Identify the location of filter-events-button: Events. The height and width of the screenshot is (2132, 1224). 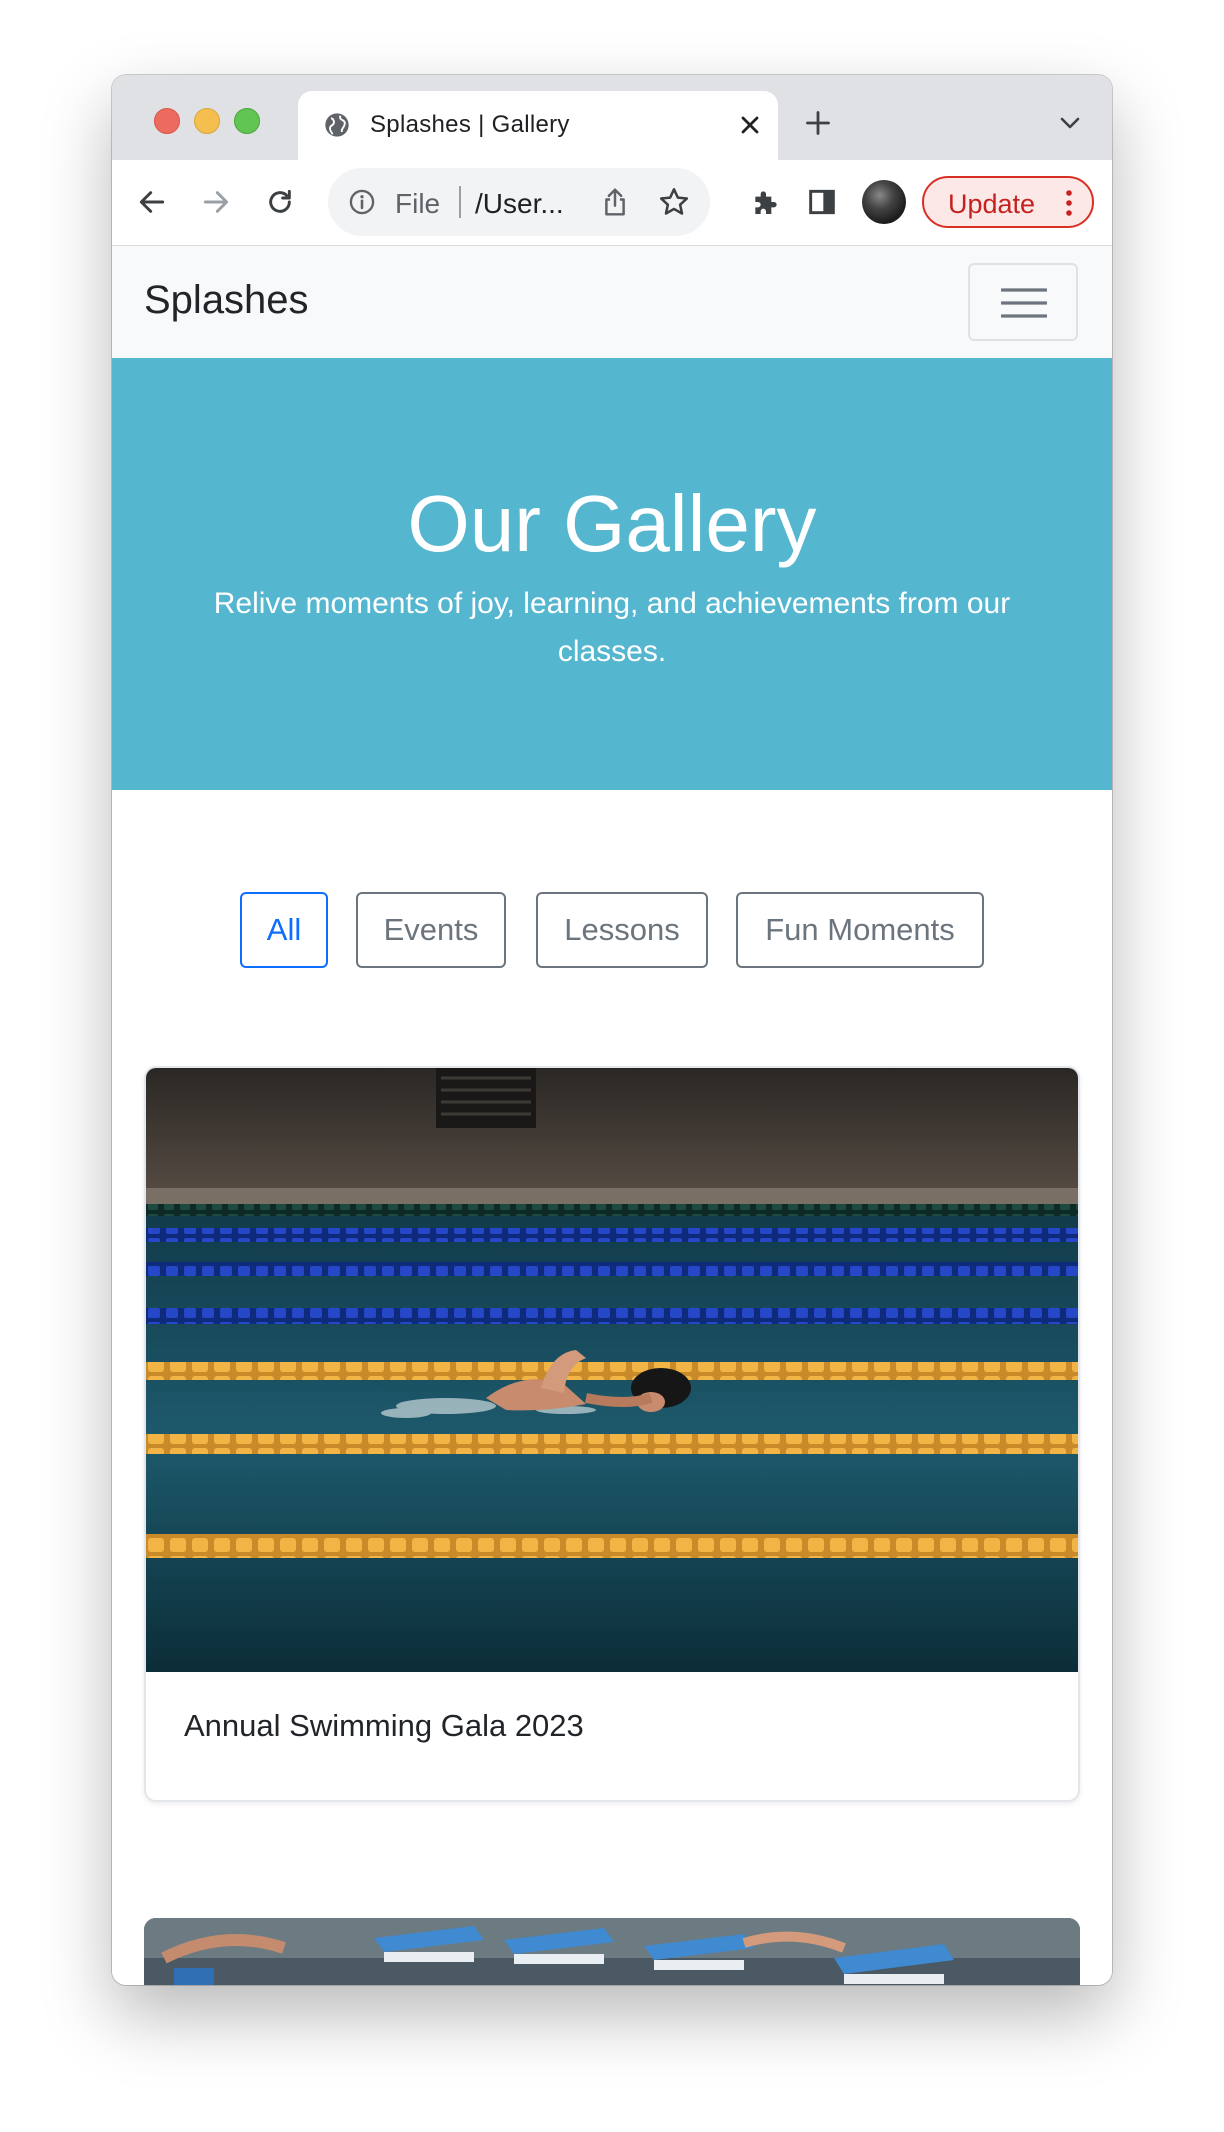
(431, 930).